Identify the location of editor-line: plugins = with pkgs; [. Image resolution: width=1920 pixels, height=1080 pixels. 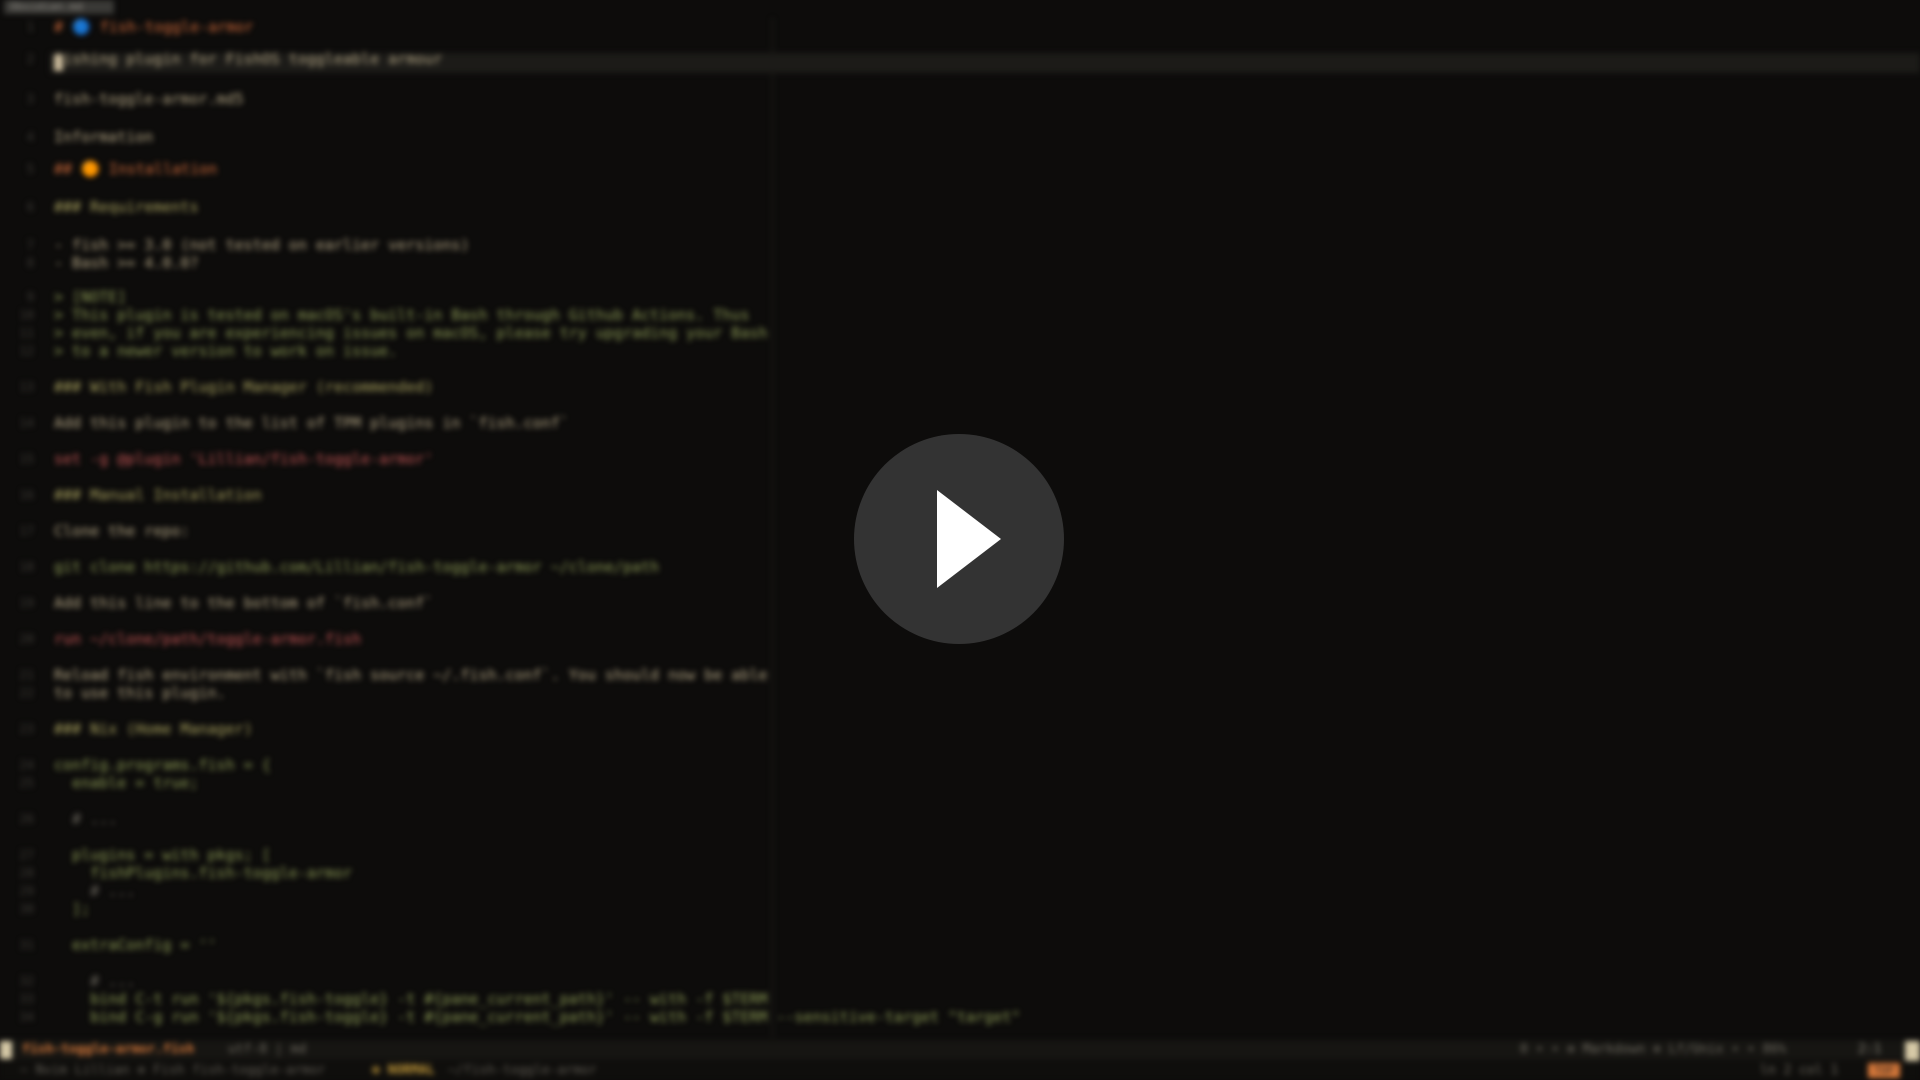
(162, 855).